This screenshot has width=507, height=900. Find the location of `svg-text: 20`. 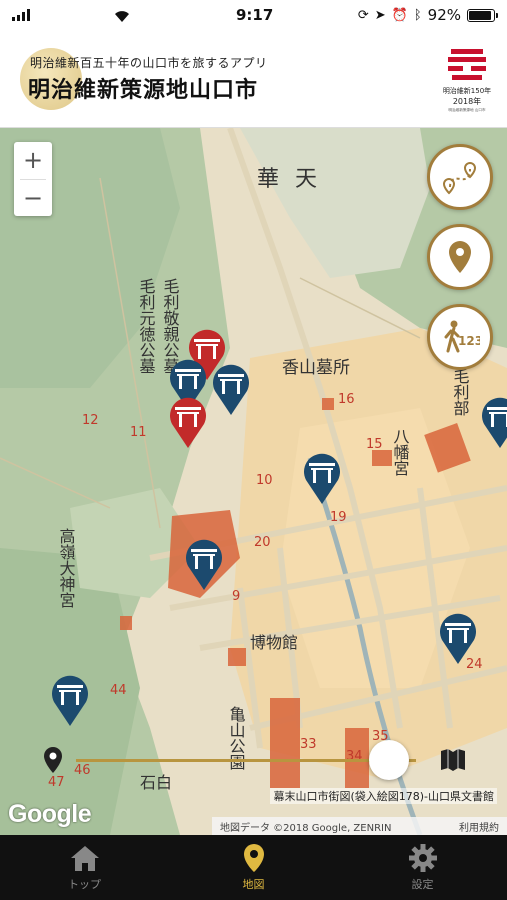

svg-text: 20 is located at coordinates (262, 542).